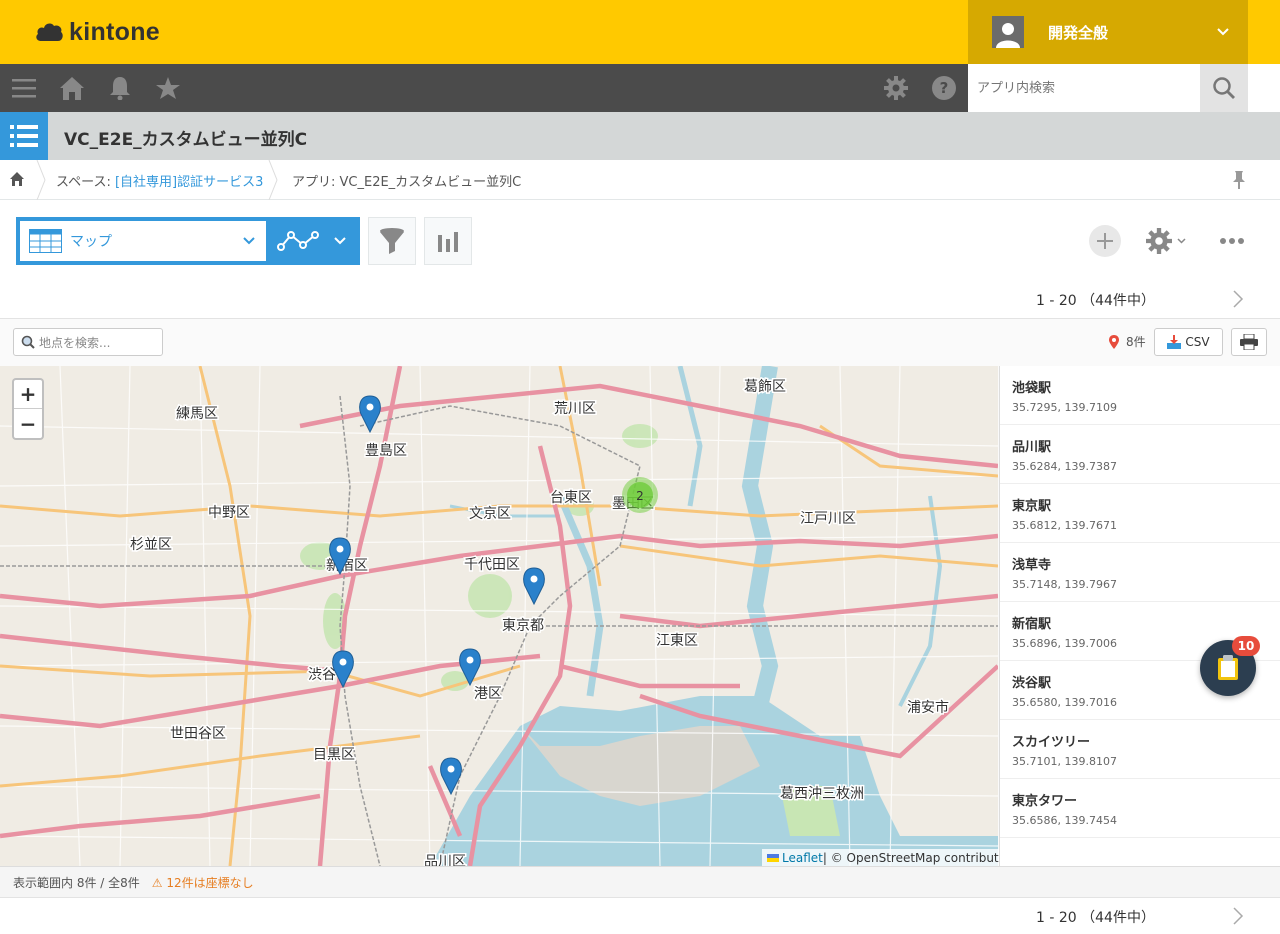 The image size is (1280, 934). What do you see at coordinates (76, 882) in the screenshot?
I see `range-count-text: 表示範囲内 8件 / 全8件` at bounding box center [76, 882].